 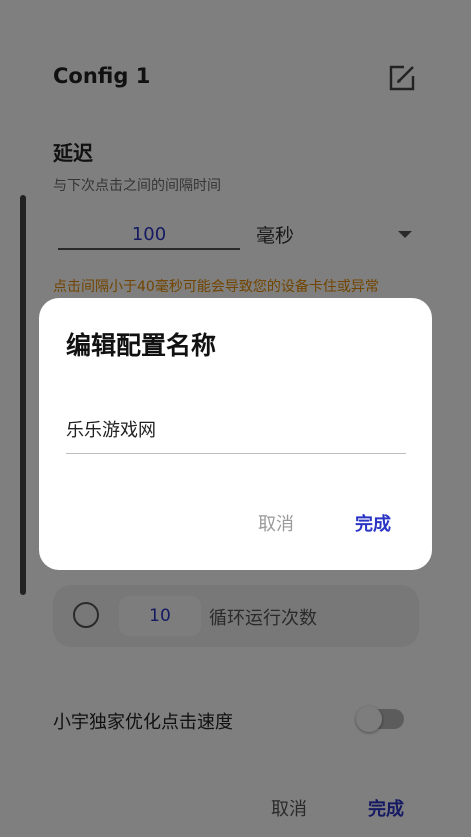 What do you see at coordinates (276, 523) in the screenshot?
I see `dialog-cancel-button: 取消` at bounding box center [276, 523].